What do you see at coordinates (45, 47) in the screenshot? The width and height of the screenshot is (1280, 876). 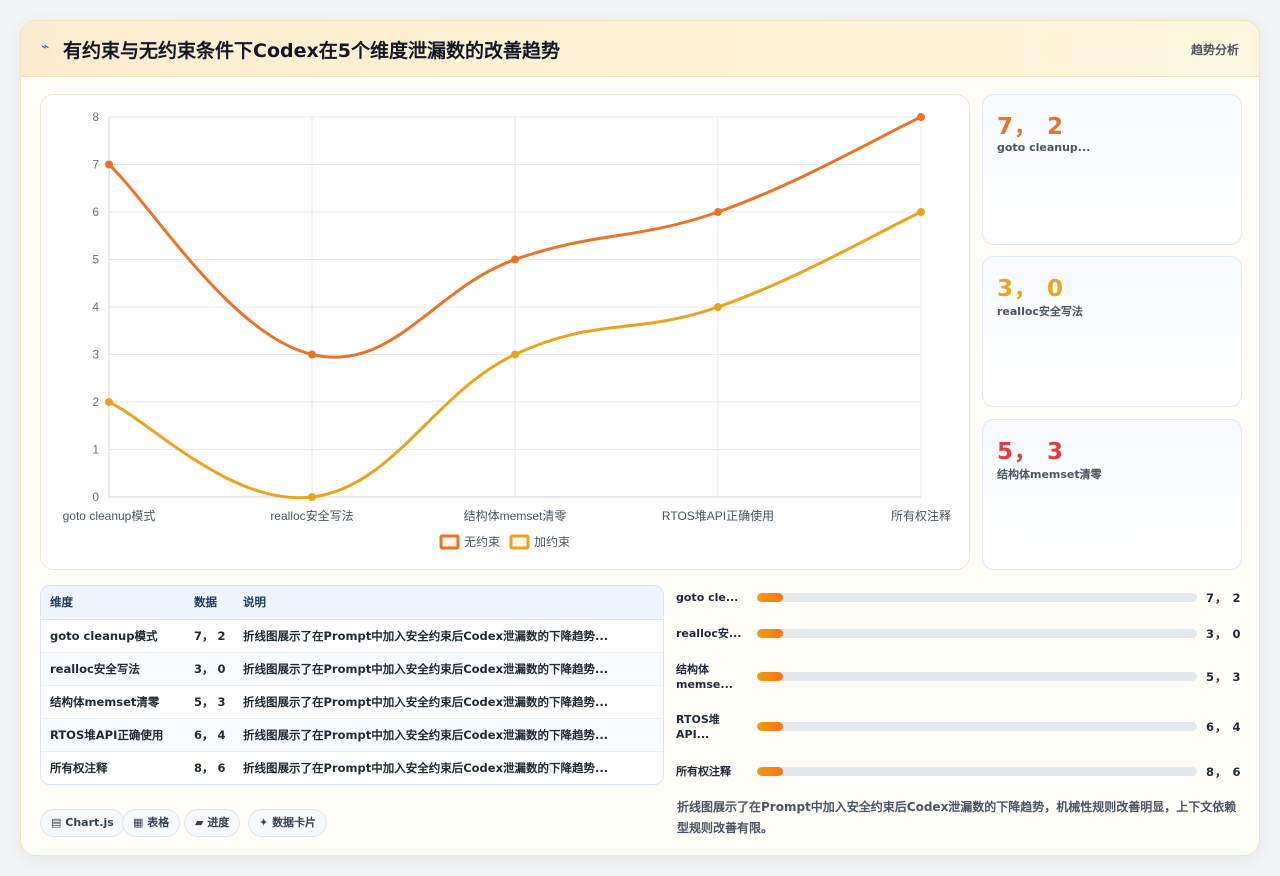 I see `pulse-icon: ⌁` at bounding box center [45, 47].